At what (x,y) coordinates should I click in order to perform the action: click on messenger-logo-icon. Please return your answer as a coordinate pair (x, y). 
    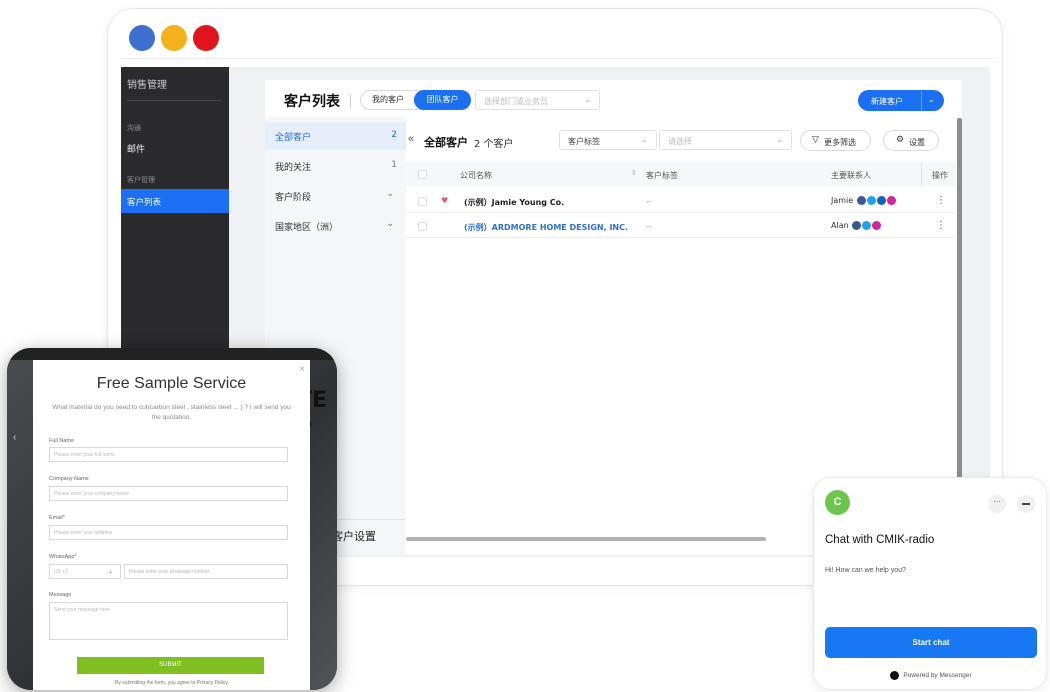
    Looking at the image, I should click on (895, 675).